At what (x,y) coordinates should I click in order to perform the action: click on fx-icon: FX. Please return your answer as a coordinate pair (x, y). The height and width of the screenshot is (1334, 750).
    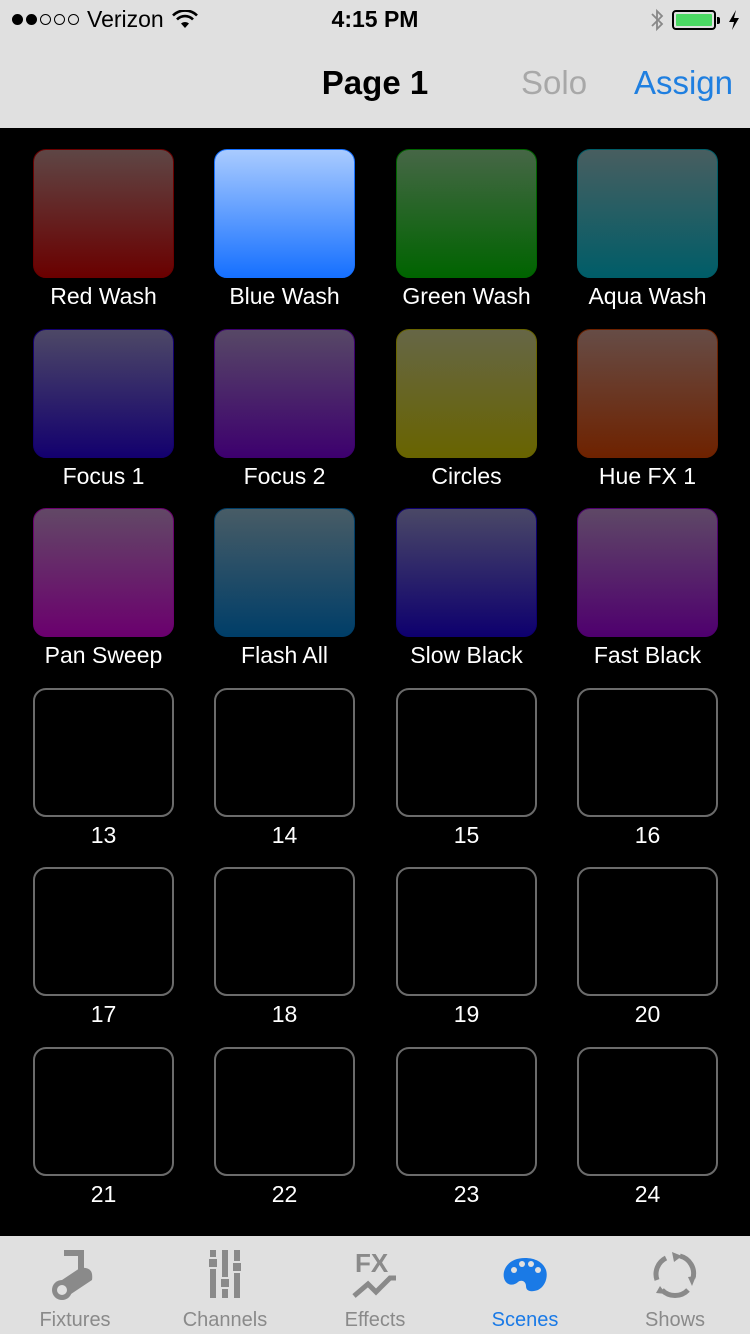
    Looking at the image, I should click on (374, 1273).